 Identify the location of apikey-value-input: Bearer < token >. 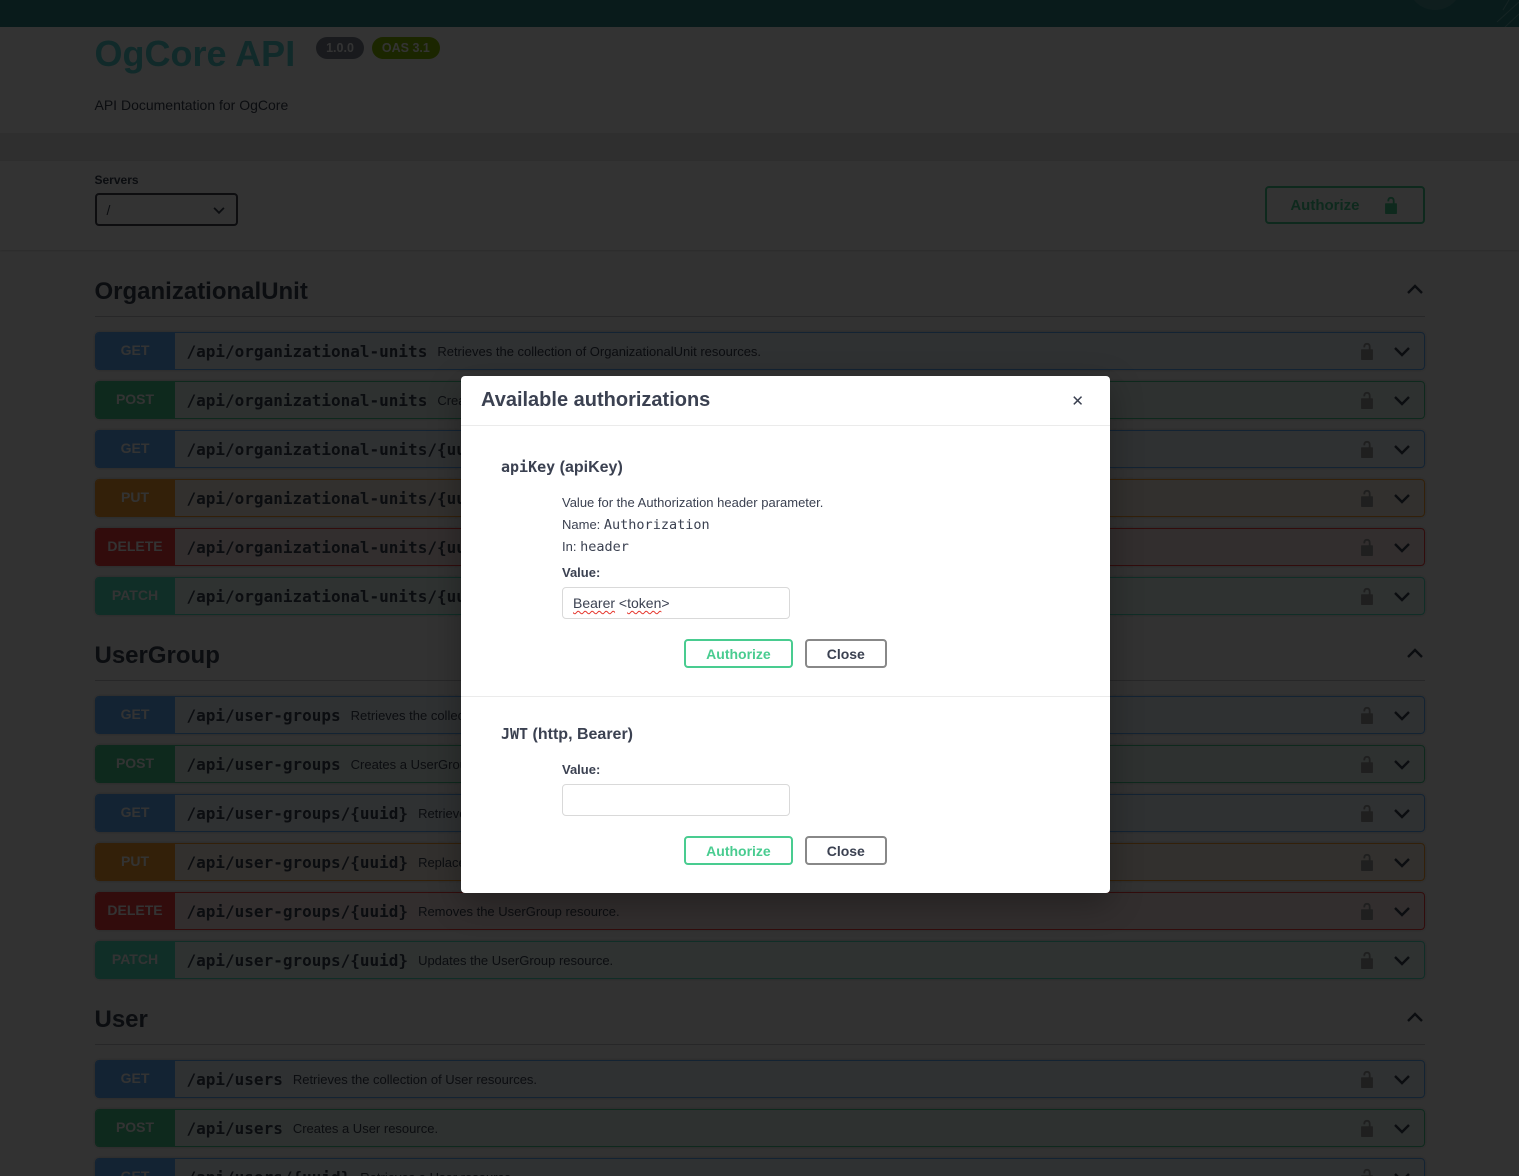
(676, 603).